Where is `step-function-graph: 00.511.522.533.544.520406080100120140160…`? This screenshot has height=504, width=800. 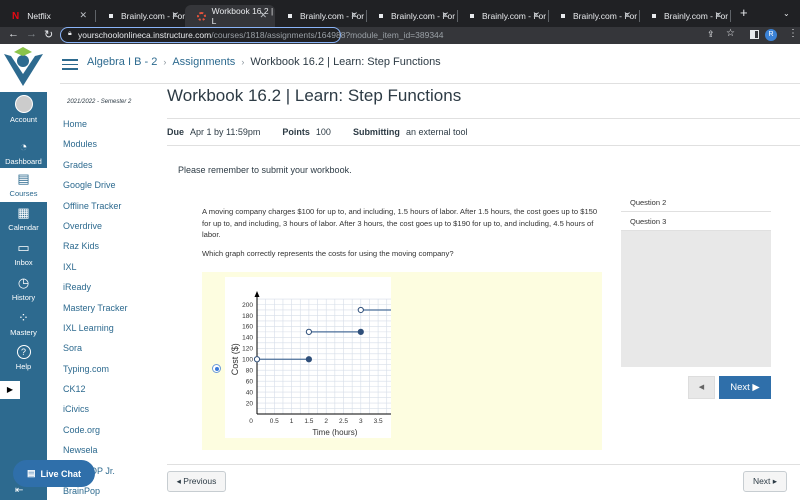
step-function-graph: 00.511.522.533.544.520406080100120140160… is located at coordinates (331, 357).